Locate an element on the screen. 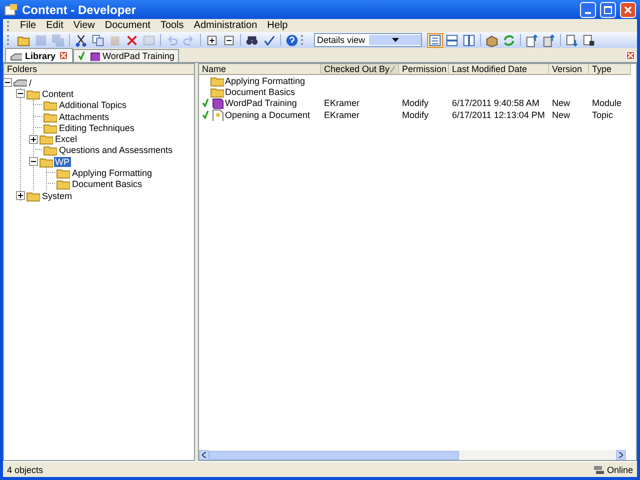 This screenshot has height=480, width=640. tree-item: Questions and Assessments is located at coordinates (116, 150).